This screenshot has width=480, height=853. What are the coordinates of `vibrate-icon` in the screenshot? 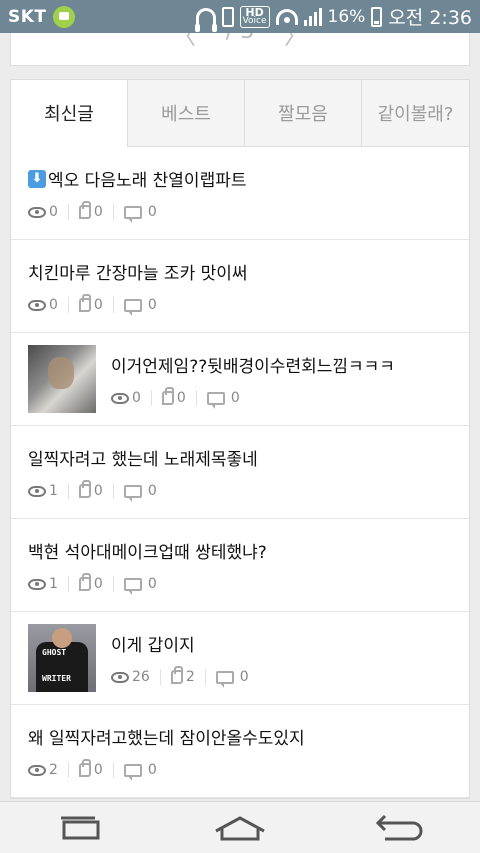 It's located at (227, 16).